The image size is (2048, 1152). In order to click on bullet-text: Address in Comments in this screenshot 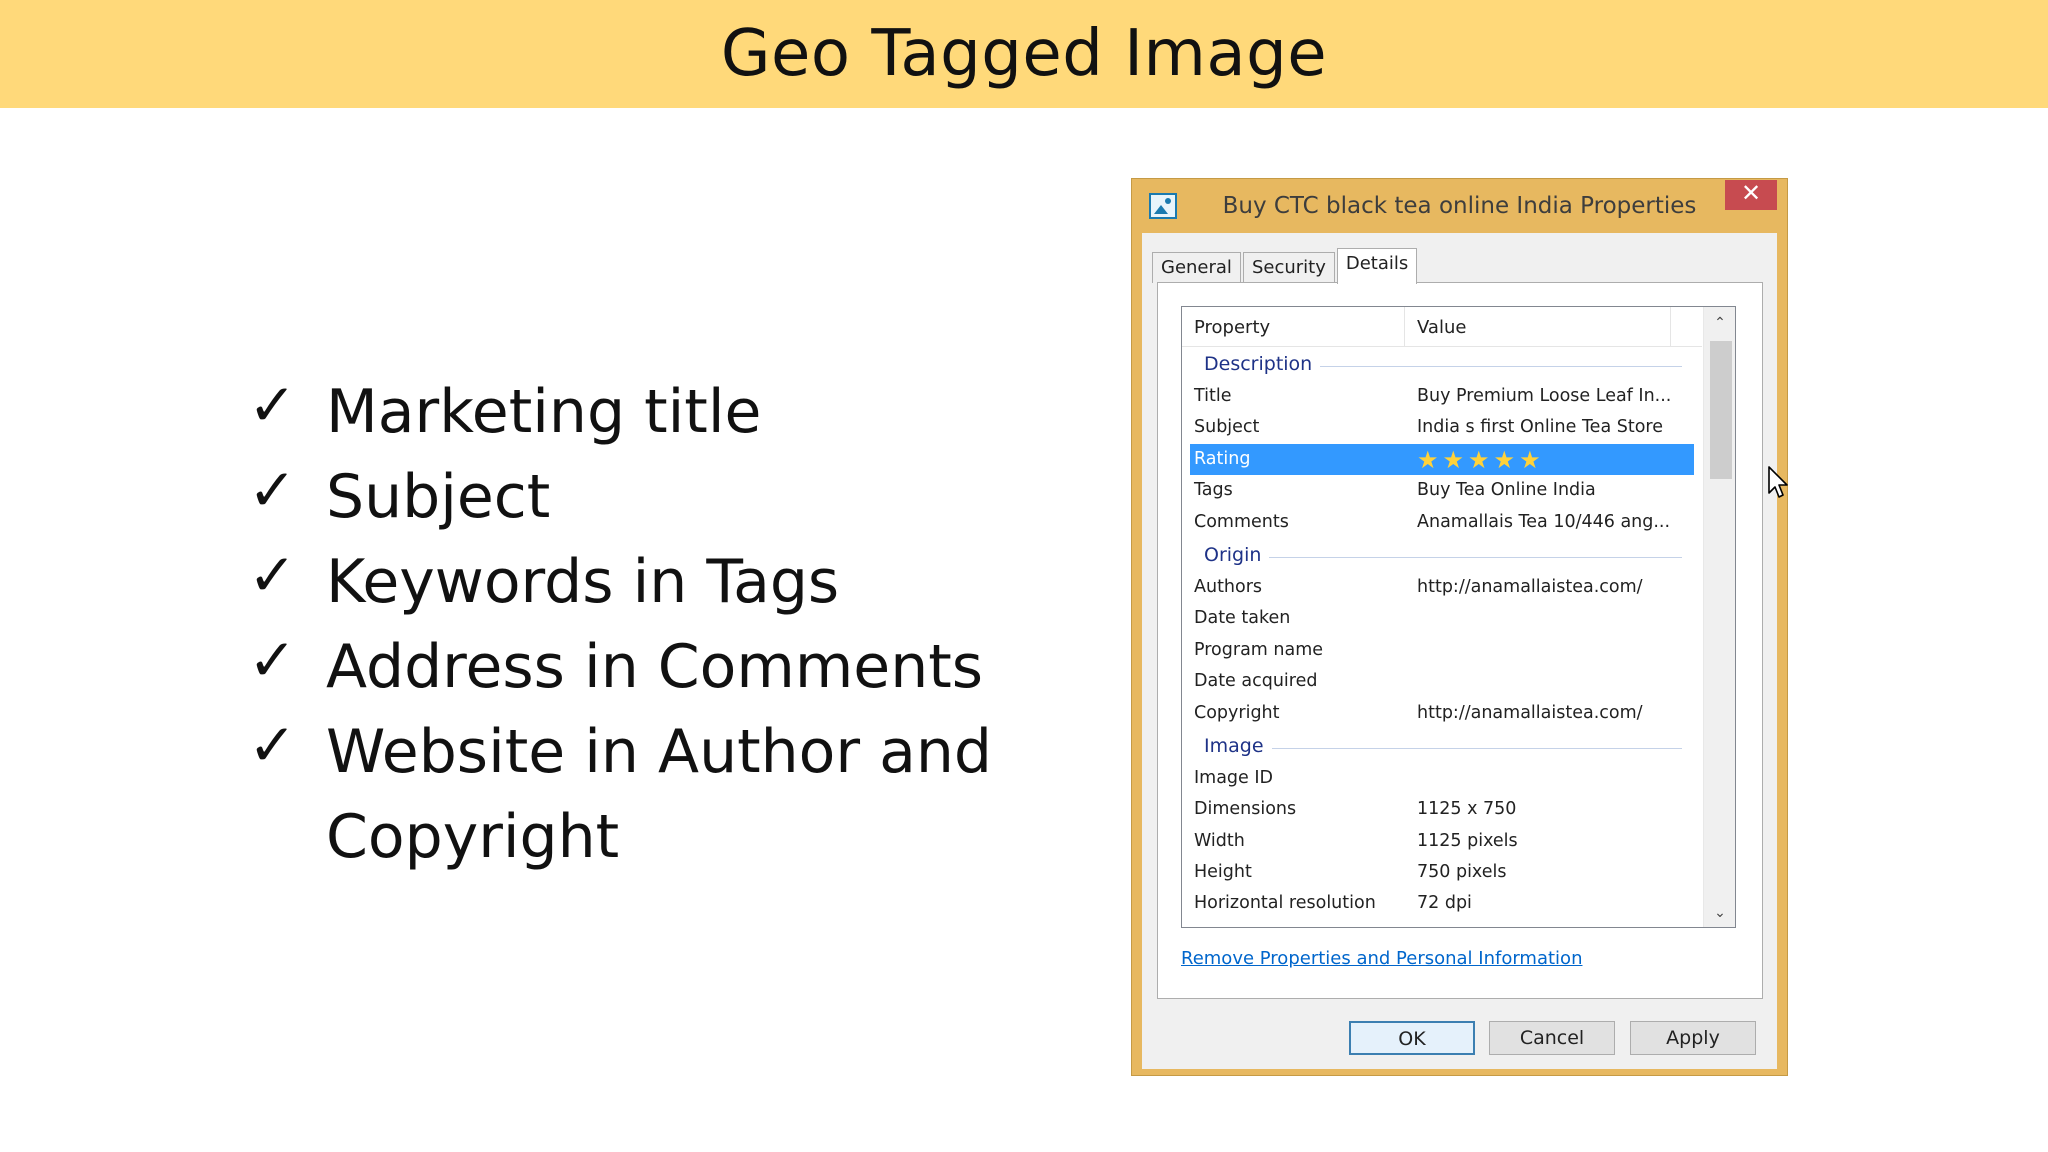, I will do `click(655, 667)`.